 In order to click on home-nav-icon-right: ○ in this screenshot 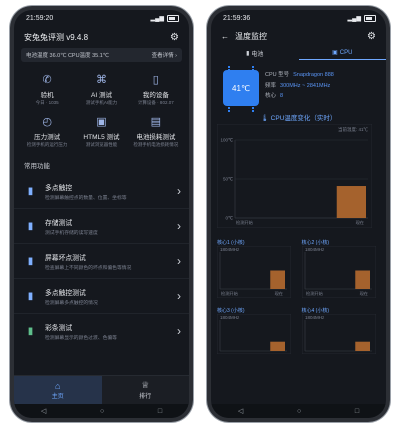, I will do `click(299, 411)`.